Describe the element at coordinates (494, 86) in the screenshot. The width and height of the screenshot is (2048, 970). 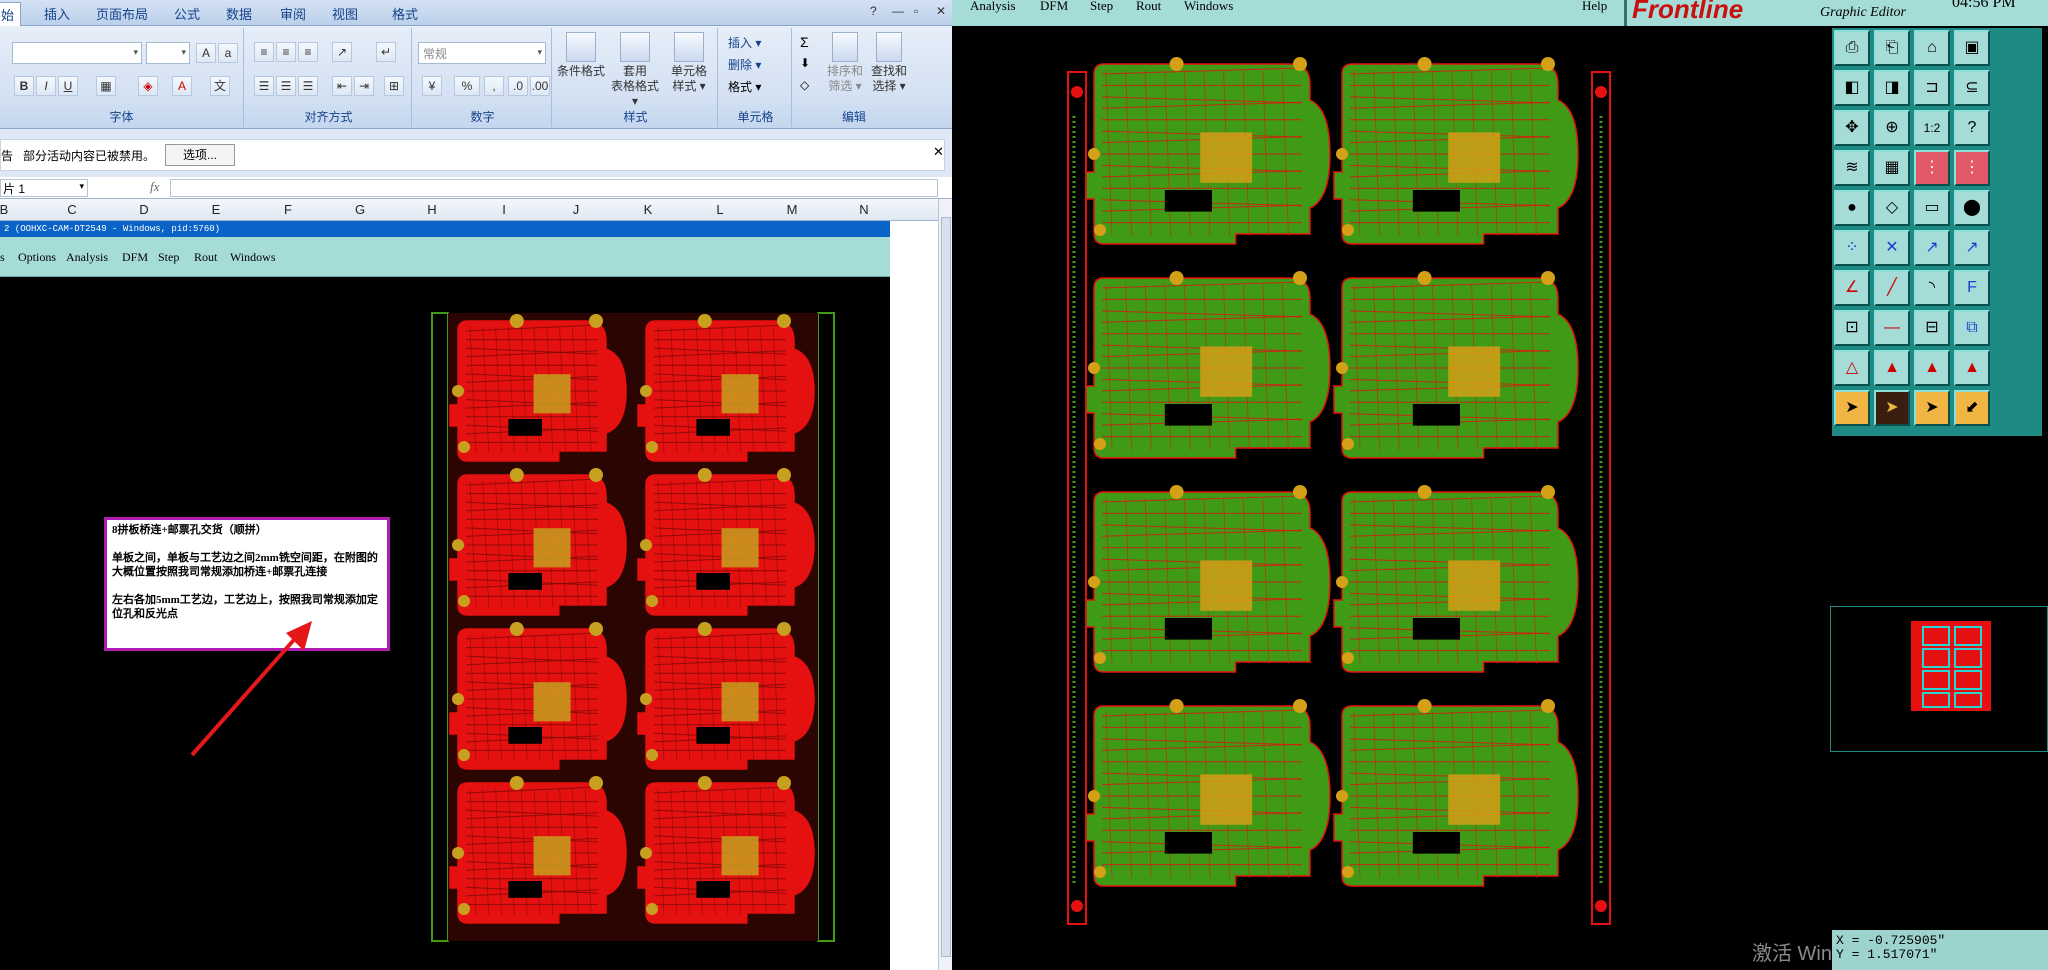
I see `comma-icon: ,` at that location.